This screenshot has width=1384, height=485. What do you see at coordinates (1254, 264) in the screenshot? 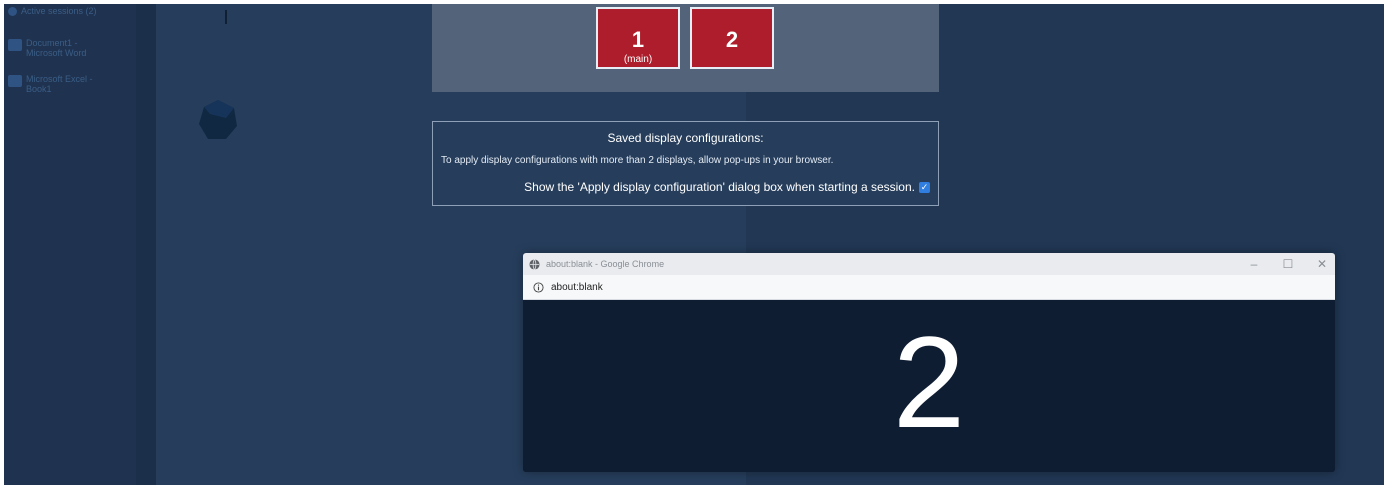
I see `minimize-button: –` at bounding box center [1254, 264].